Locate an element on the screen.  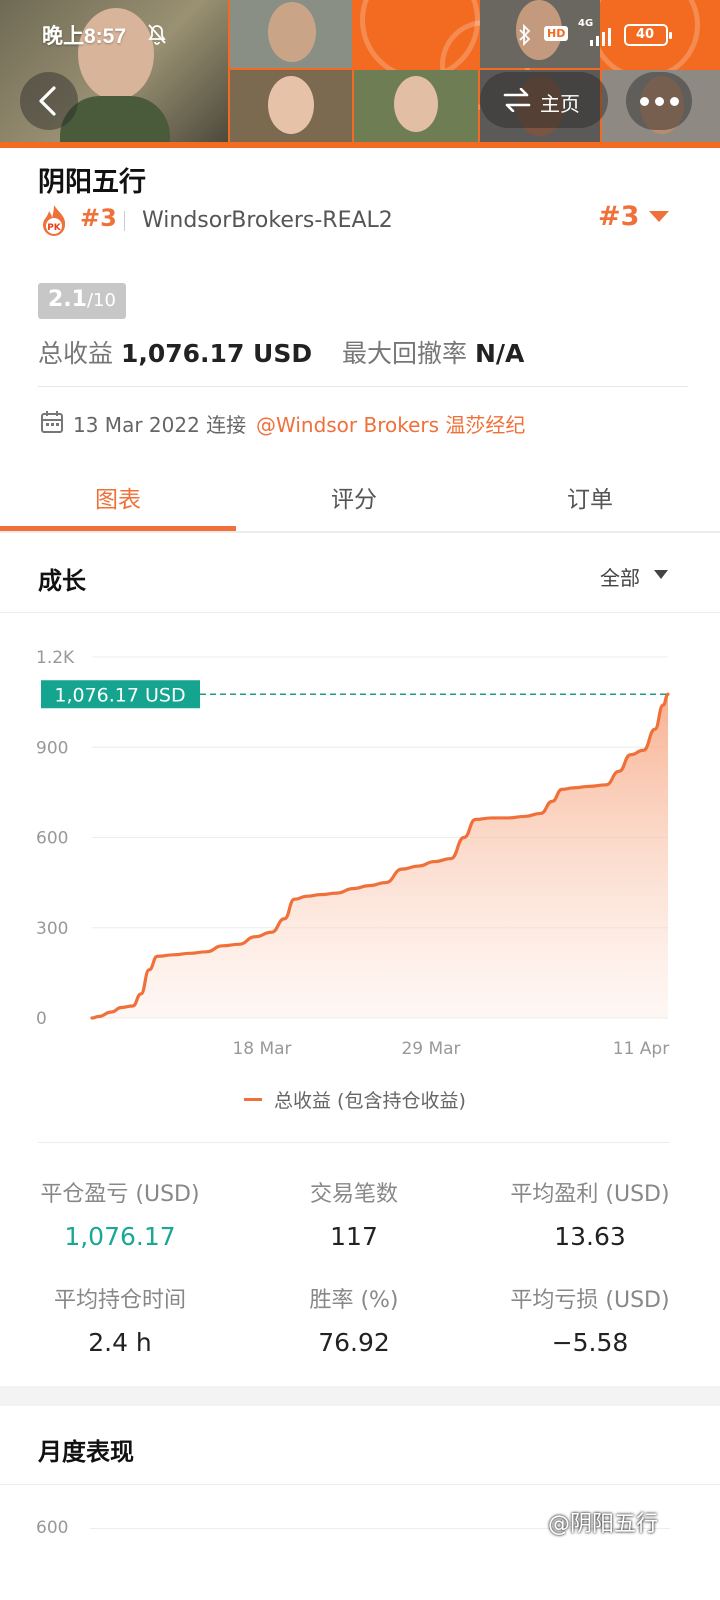
watermark: @阴阳五行 is located at coordinates (603, 1524).